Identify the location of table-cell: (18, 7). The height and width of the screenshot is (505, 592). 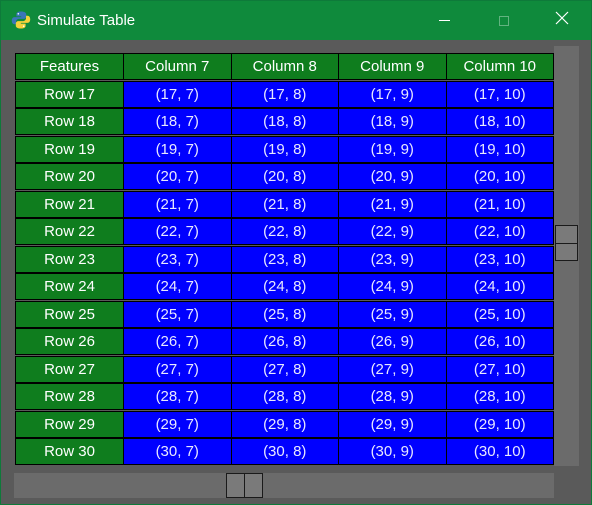
(177, 121).